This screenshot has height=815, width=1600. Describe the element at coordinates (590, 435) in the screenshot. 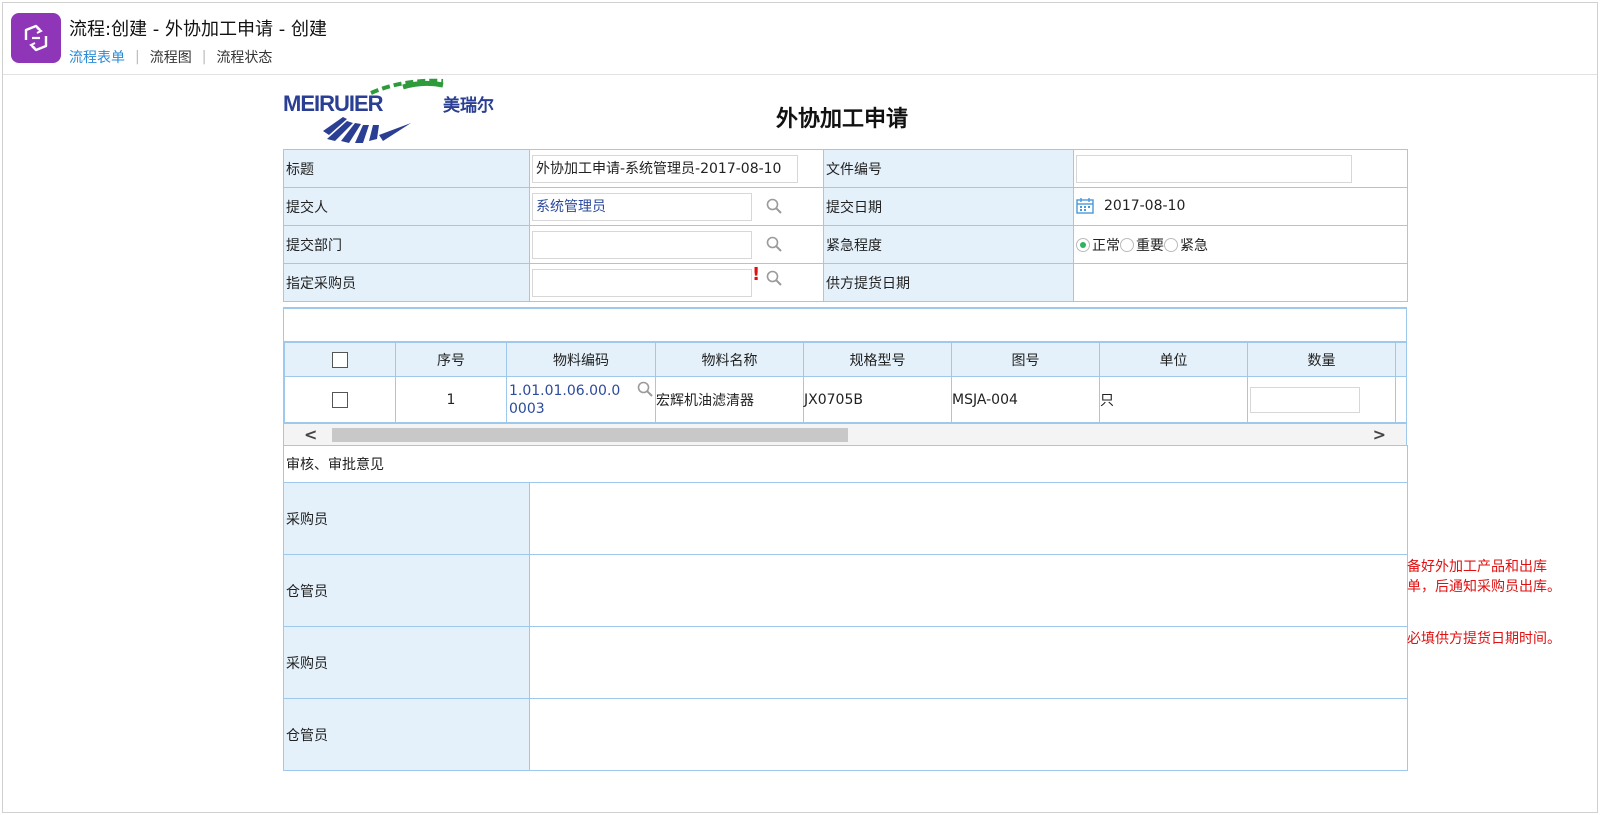

I see `scroll-thumb` at that location.